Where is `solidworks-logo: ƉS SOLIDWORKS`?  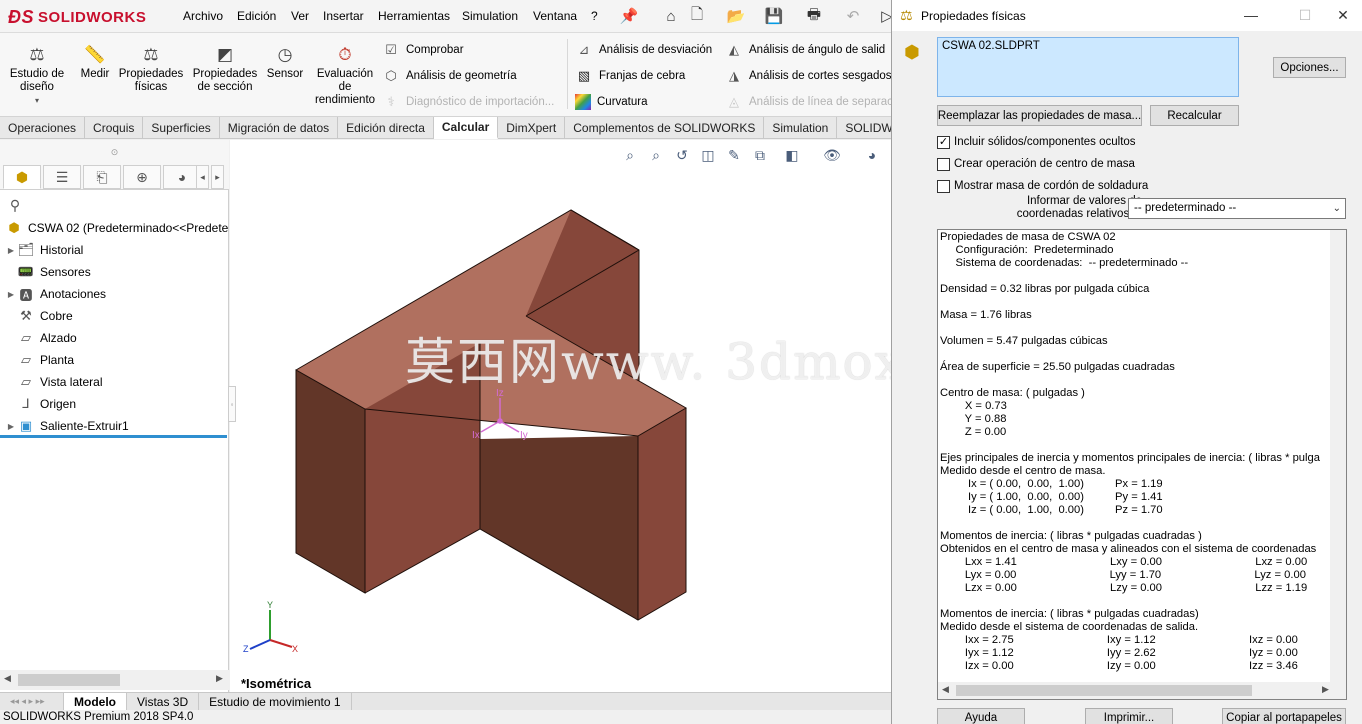
solidworks-logo: ƉS SOLIDWORKS is located at coordinates (83, 17).